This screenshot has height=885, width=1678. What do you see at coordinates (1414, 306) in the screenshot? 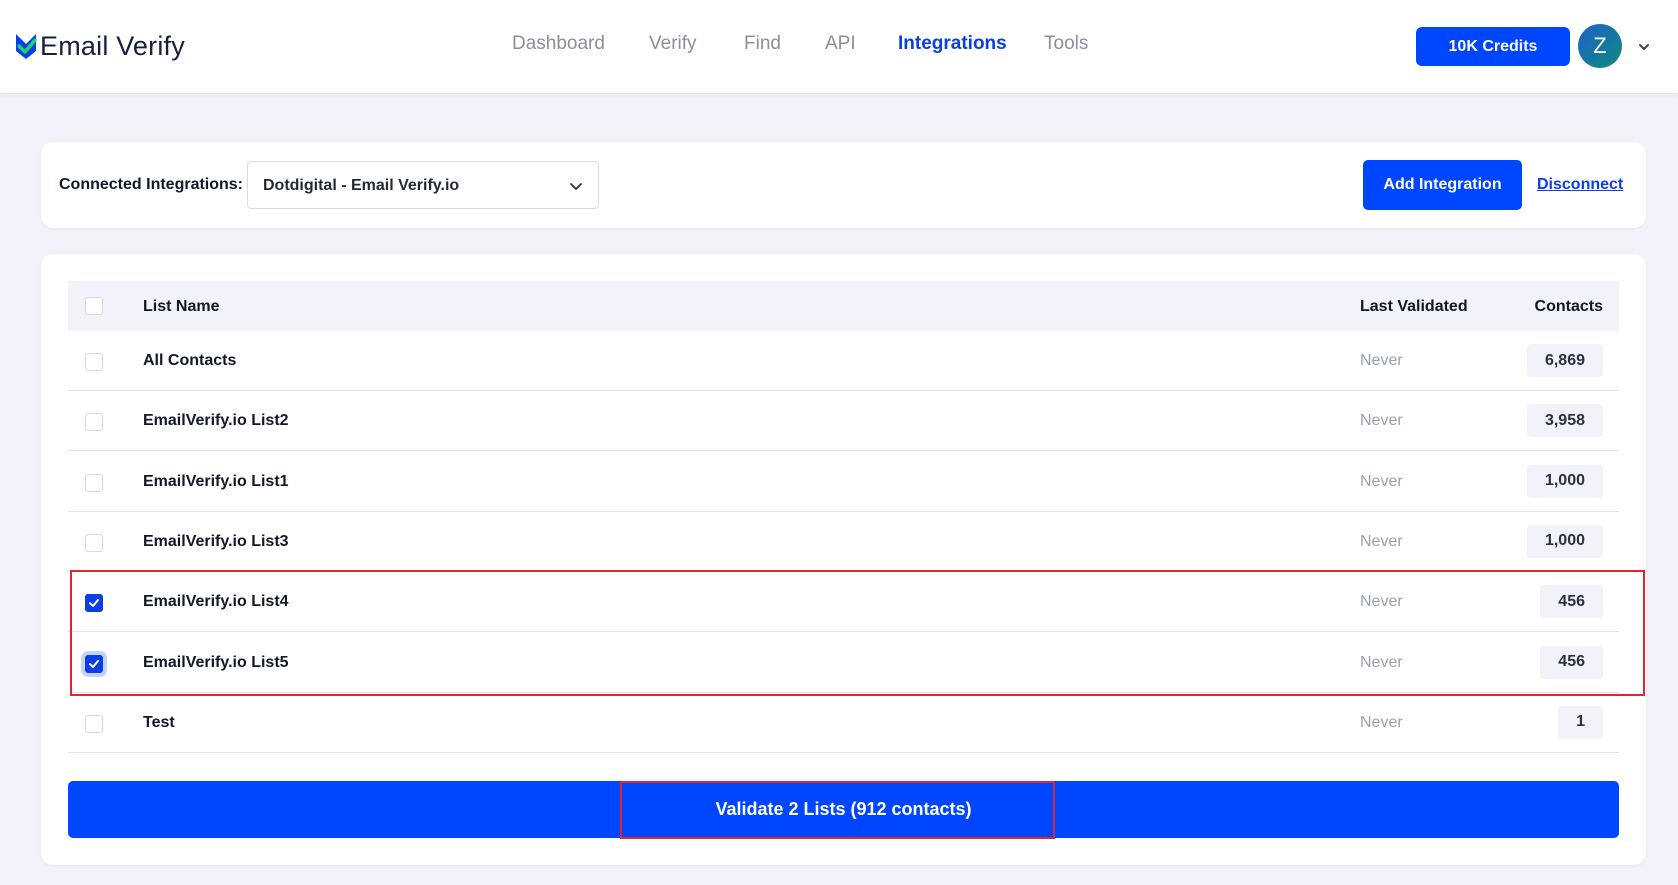
I see `column-header-last-validated: Last Validated` at bounding box center [1414, 306].